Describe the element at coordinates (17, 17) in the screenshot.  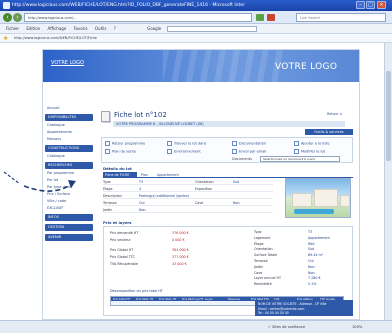
I see `forward-arrow-icon: ›` at that location.